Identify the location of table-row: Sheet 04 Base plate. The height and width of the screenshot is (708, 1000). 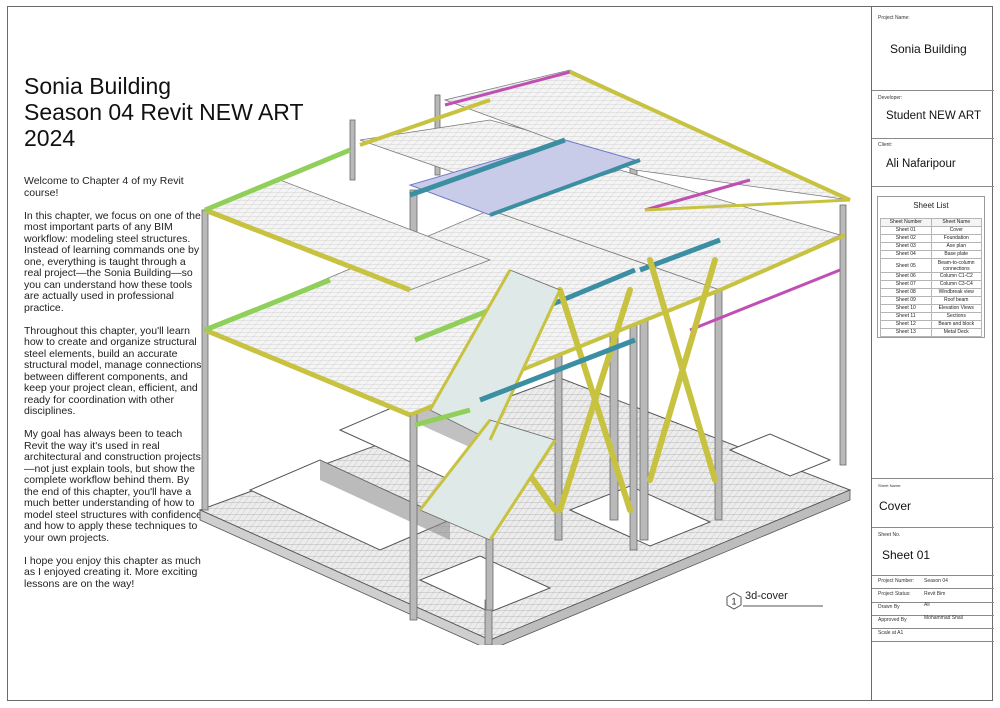
(931, 254).